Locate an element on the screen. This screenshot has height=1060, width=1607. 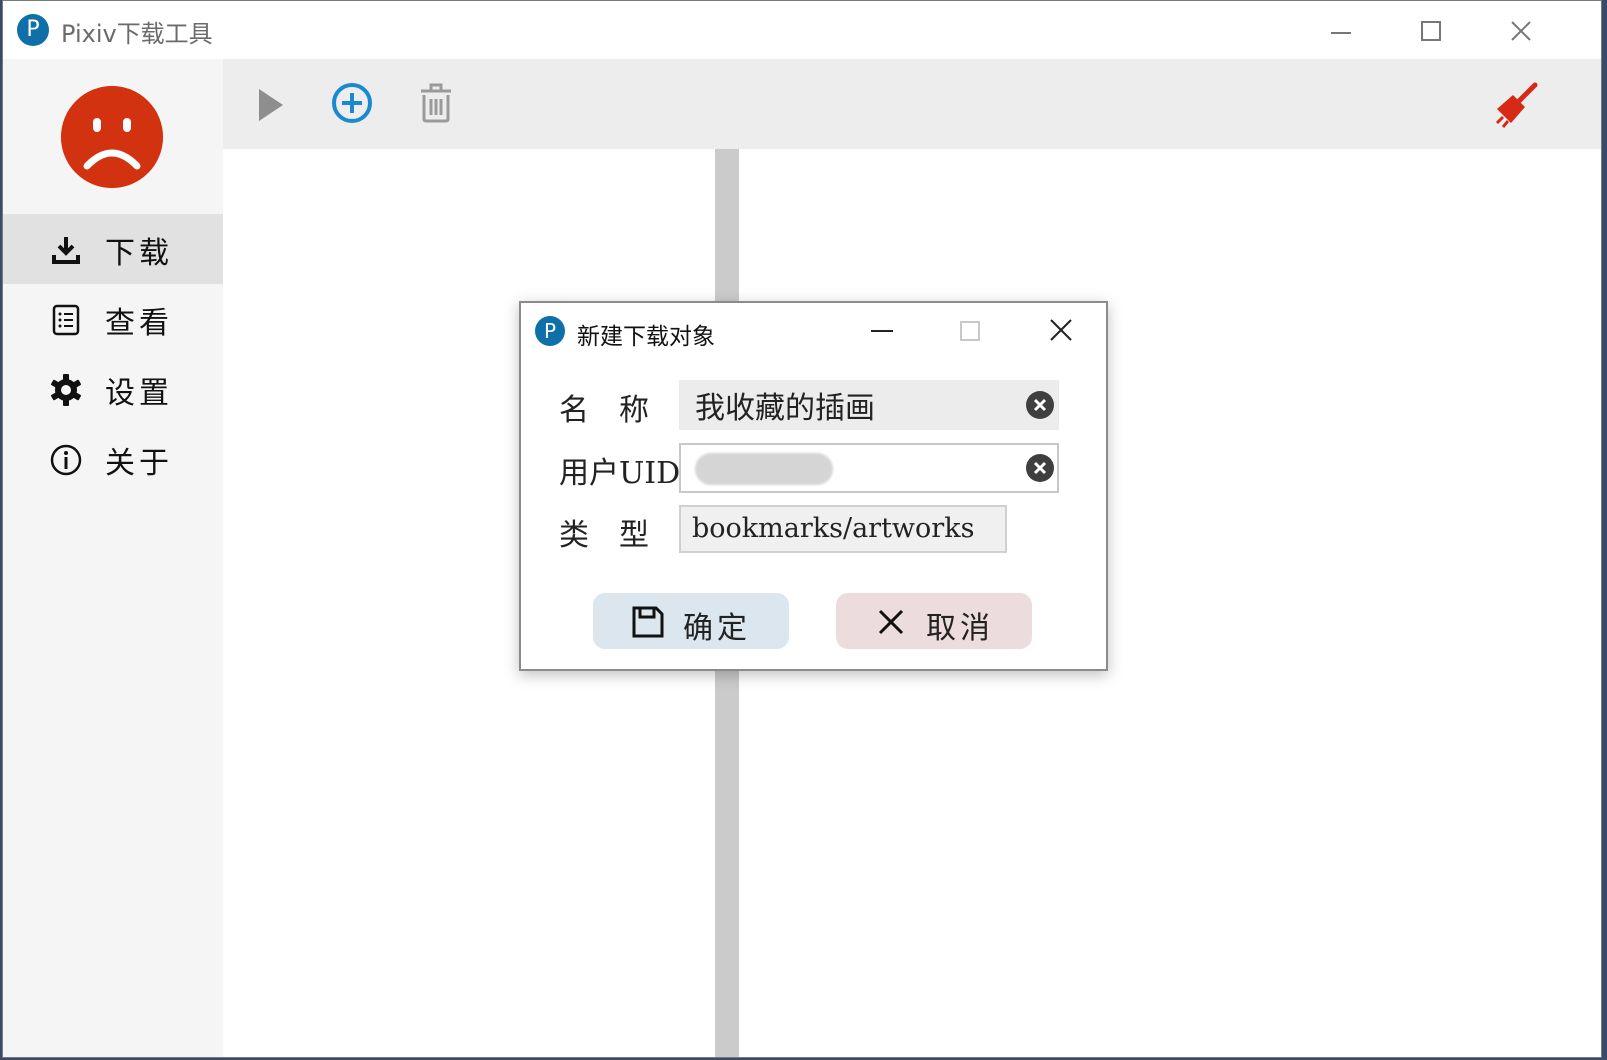
play-icon is located at coordinates (271, 105).